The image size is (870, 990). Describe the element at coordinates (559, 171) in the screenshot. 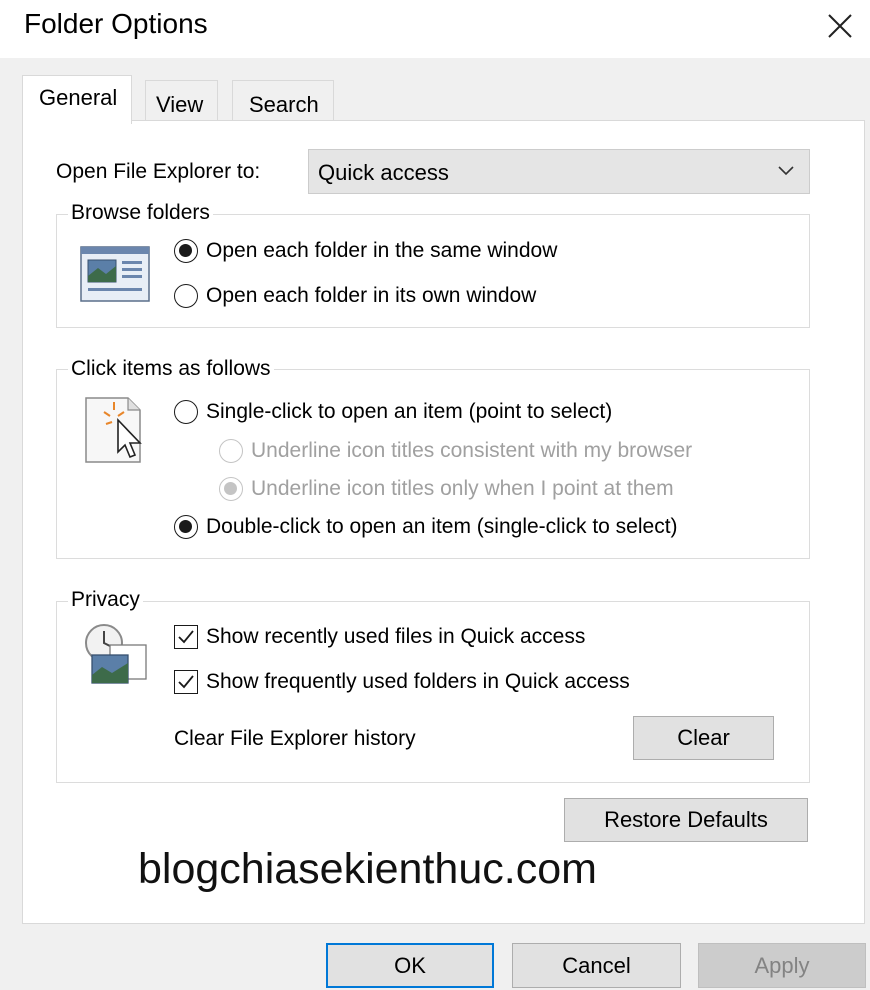

I see `open-to-select: Quick access` at that location.